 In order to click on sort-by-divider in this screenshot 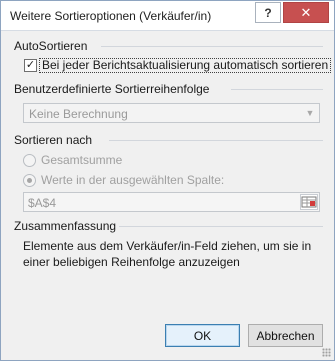, I will do `click(216, 140)`.